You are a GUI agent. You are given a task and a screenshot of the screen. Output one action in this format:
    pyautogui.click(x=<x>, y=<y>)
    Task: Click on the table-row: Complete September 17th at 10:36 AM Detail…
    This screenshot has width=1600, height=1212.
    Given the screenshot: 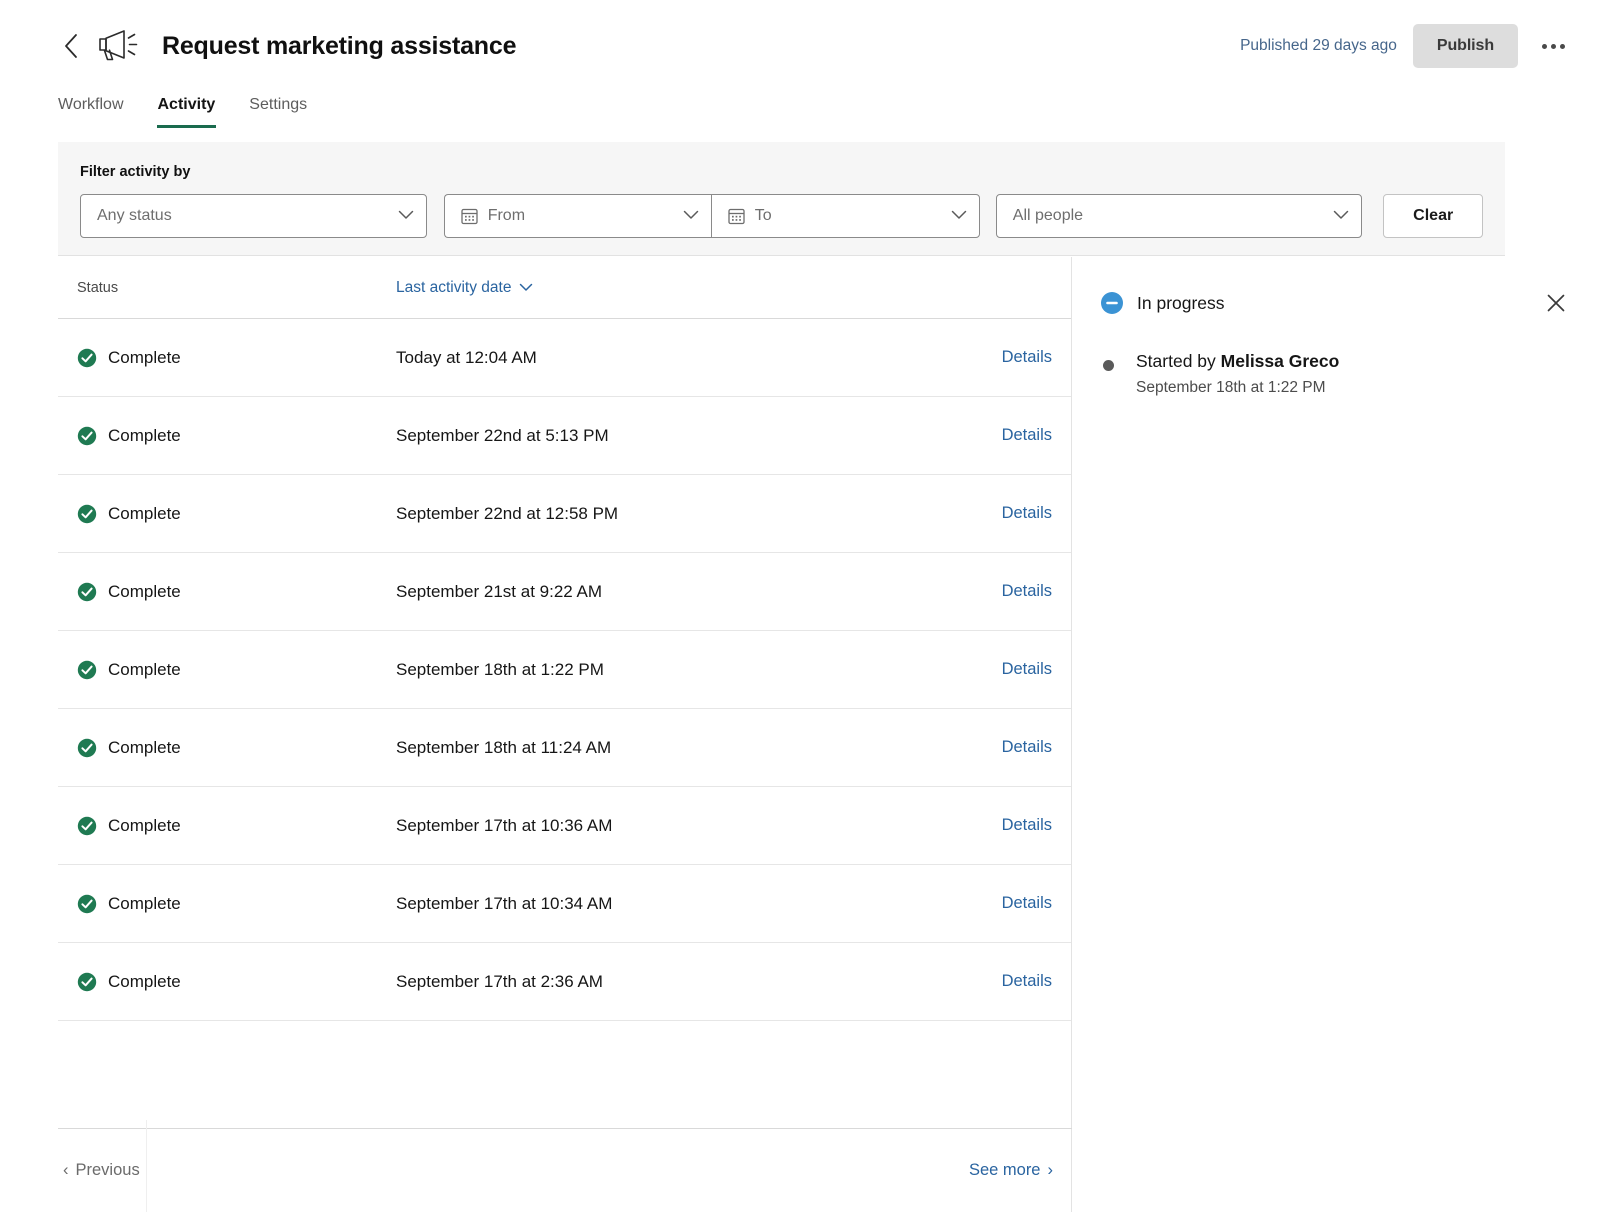 What is the action you would take?
    pyautogui.click(x=564, y=826)
    